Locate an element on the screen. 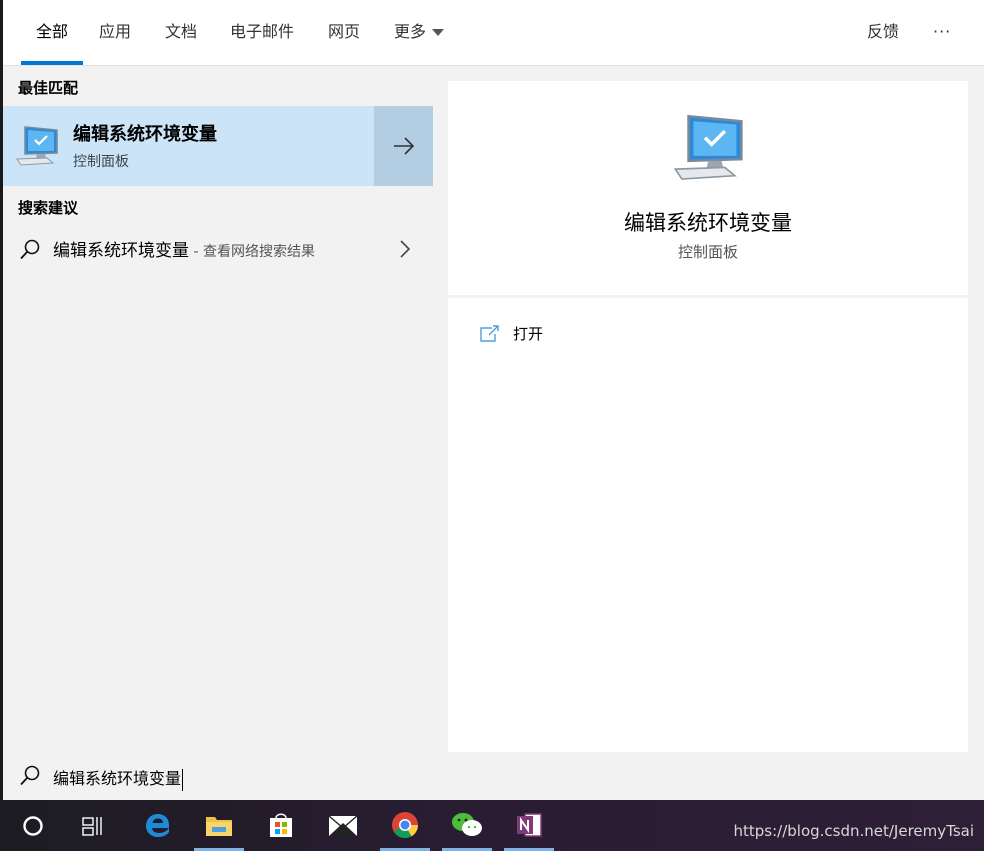 The image size is (984, 851). preview-header: 编辑系统环境变量 控制面板 is located at coordinates (708, 189).